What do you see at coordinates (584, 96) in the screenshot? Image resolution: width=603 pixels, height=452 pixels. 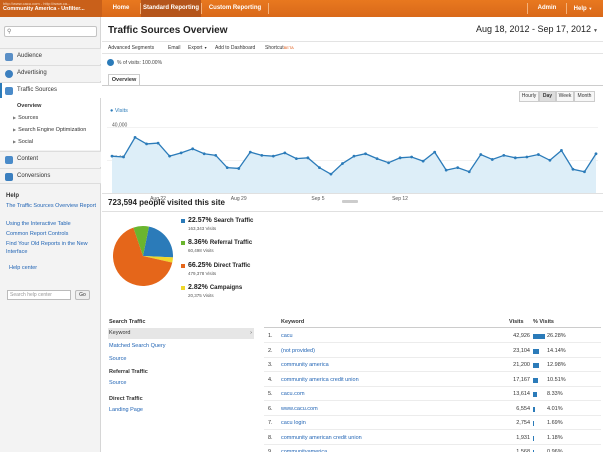 I see `granularity-month: Month` at bounding box center [584, 96].